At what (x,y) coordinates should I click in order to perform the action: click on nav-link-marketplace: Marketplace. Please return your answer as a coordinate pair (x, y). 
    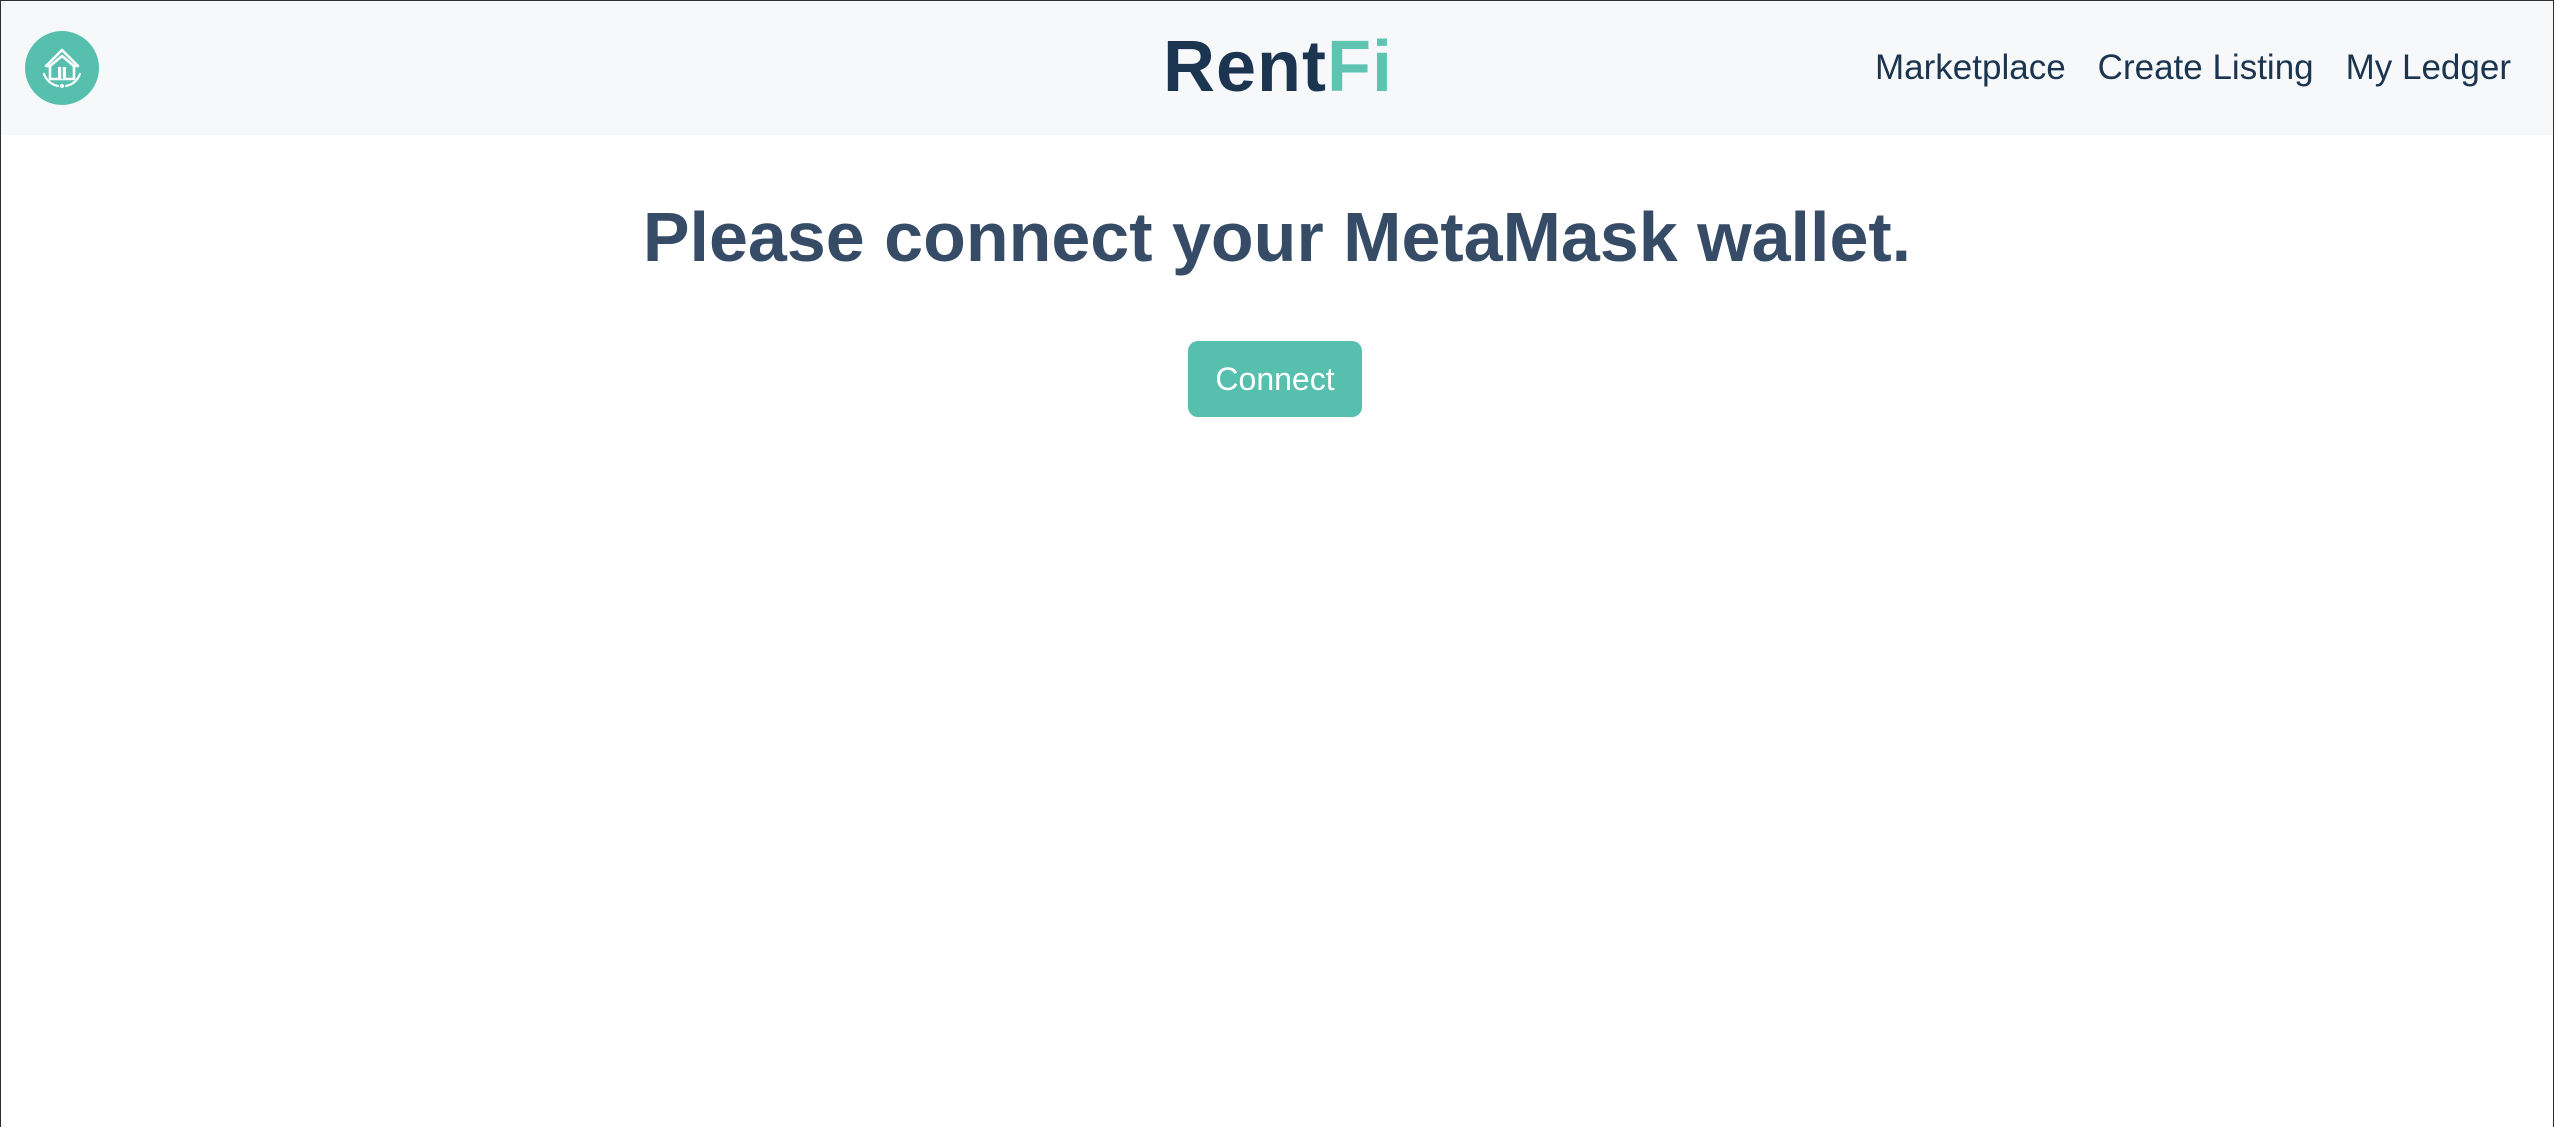
    Looking at the image, I should click on (1970, 68).